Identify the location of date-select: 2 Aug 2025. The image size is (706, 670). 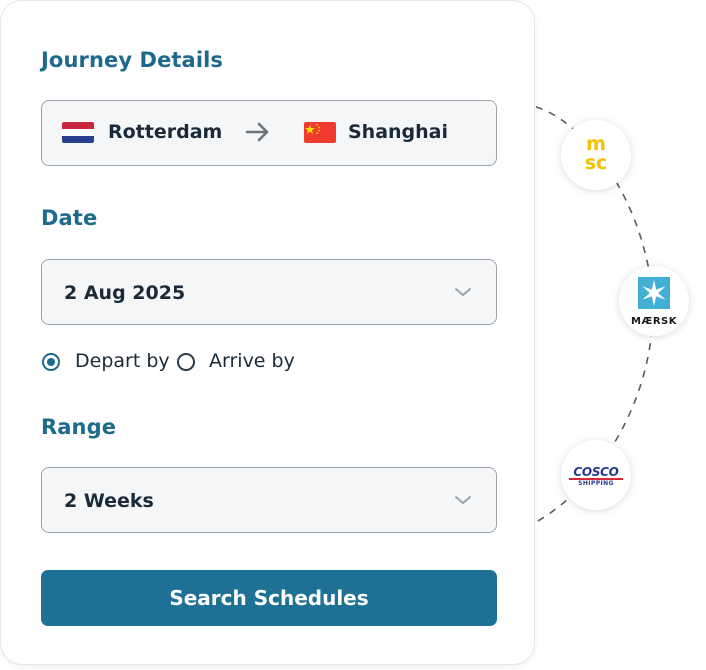
(269, 292).